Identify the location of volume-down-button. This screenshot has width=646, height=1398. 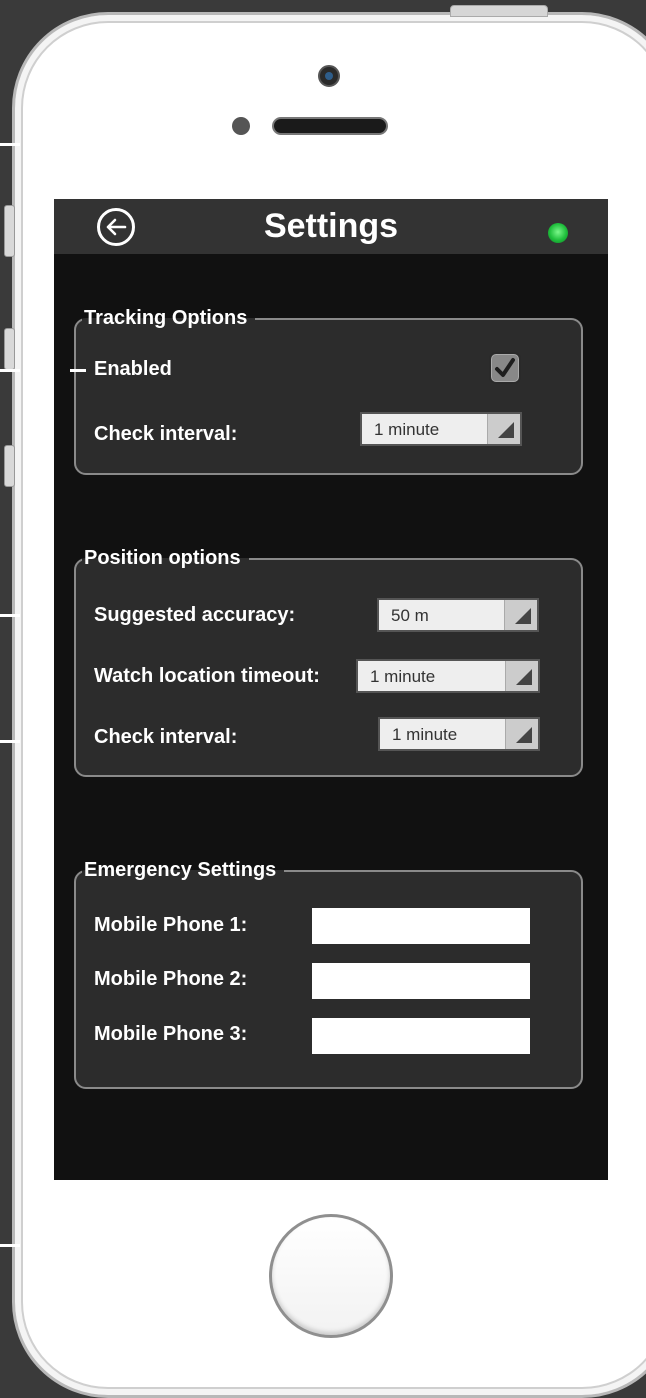
(9, 466).